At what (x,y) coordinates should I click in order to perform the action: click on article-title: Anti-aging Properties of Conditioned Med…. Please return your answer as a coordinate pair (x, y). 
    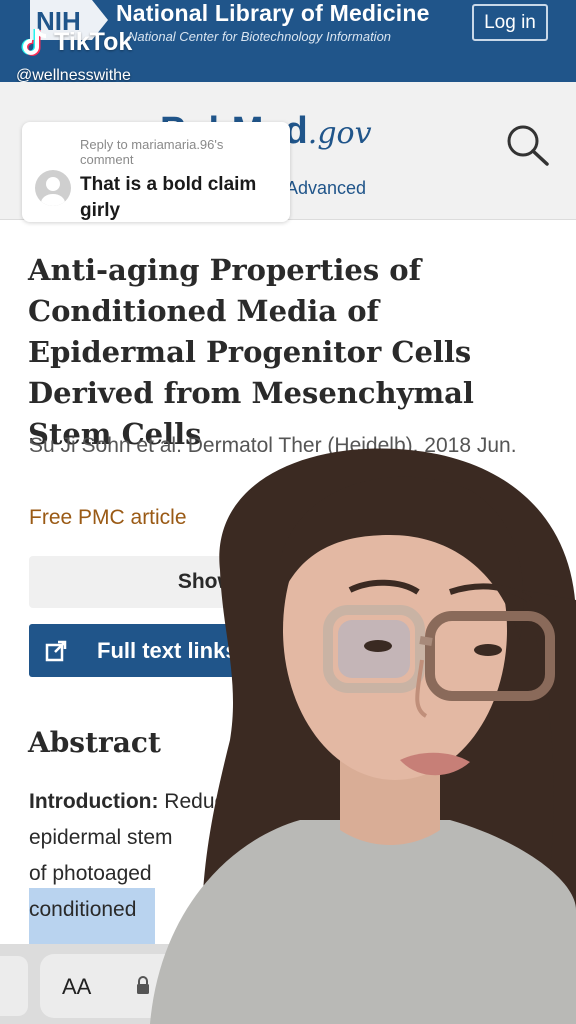
    Looking at the image, I should click on (251, 352).